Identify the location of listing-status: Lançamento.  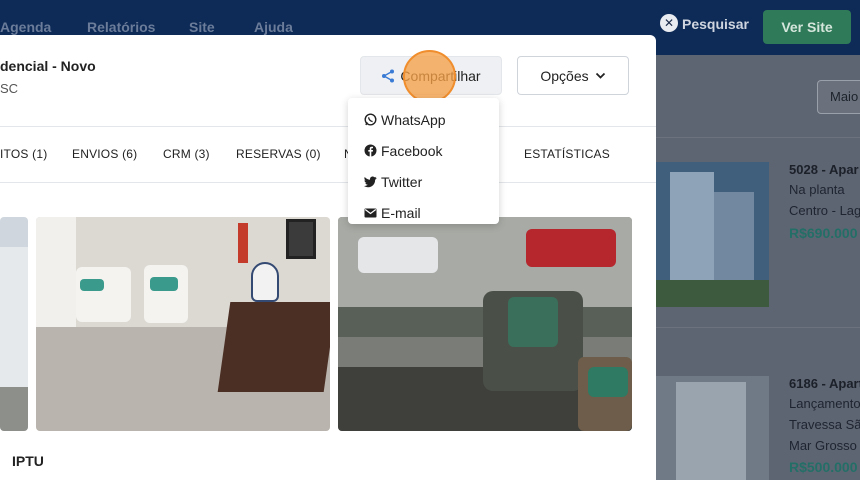
(824, 403).